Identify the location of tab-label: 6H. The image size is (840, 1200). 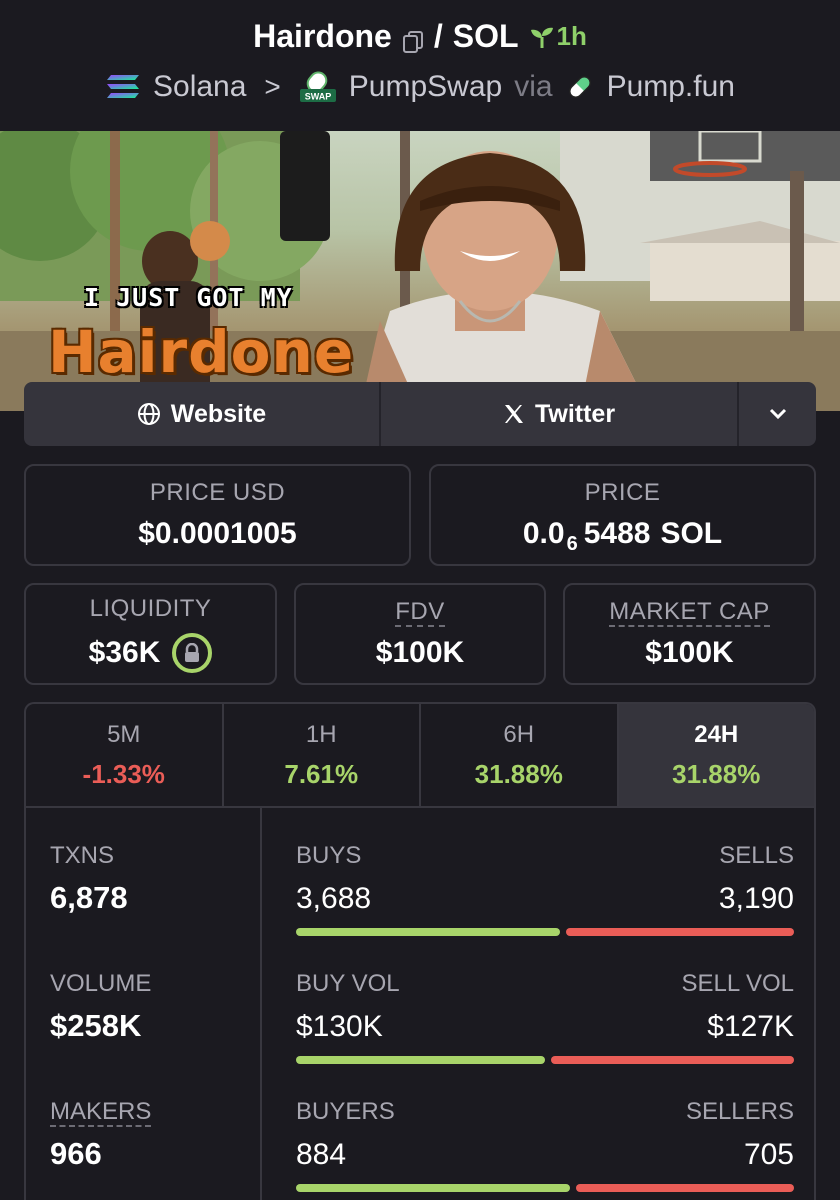
(519, 734).